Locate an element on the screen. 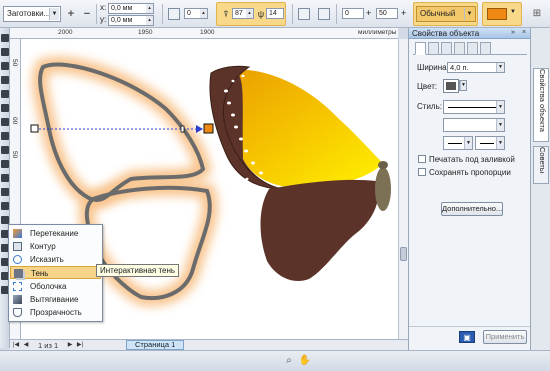 The height and width of the screenshot is (371, 550). close-icon: × is located at coordinates (524, 33).